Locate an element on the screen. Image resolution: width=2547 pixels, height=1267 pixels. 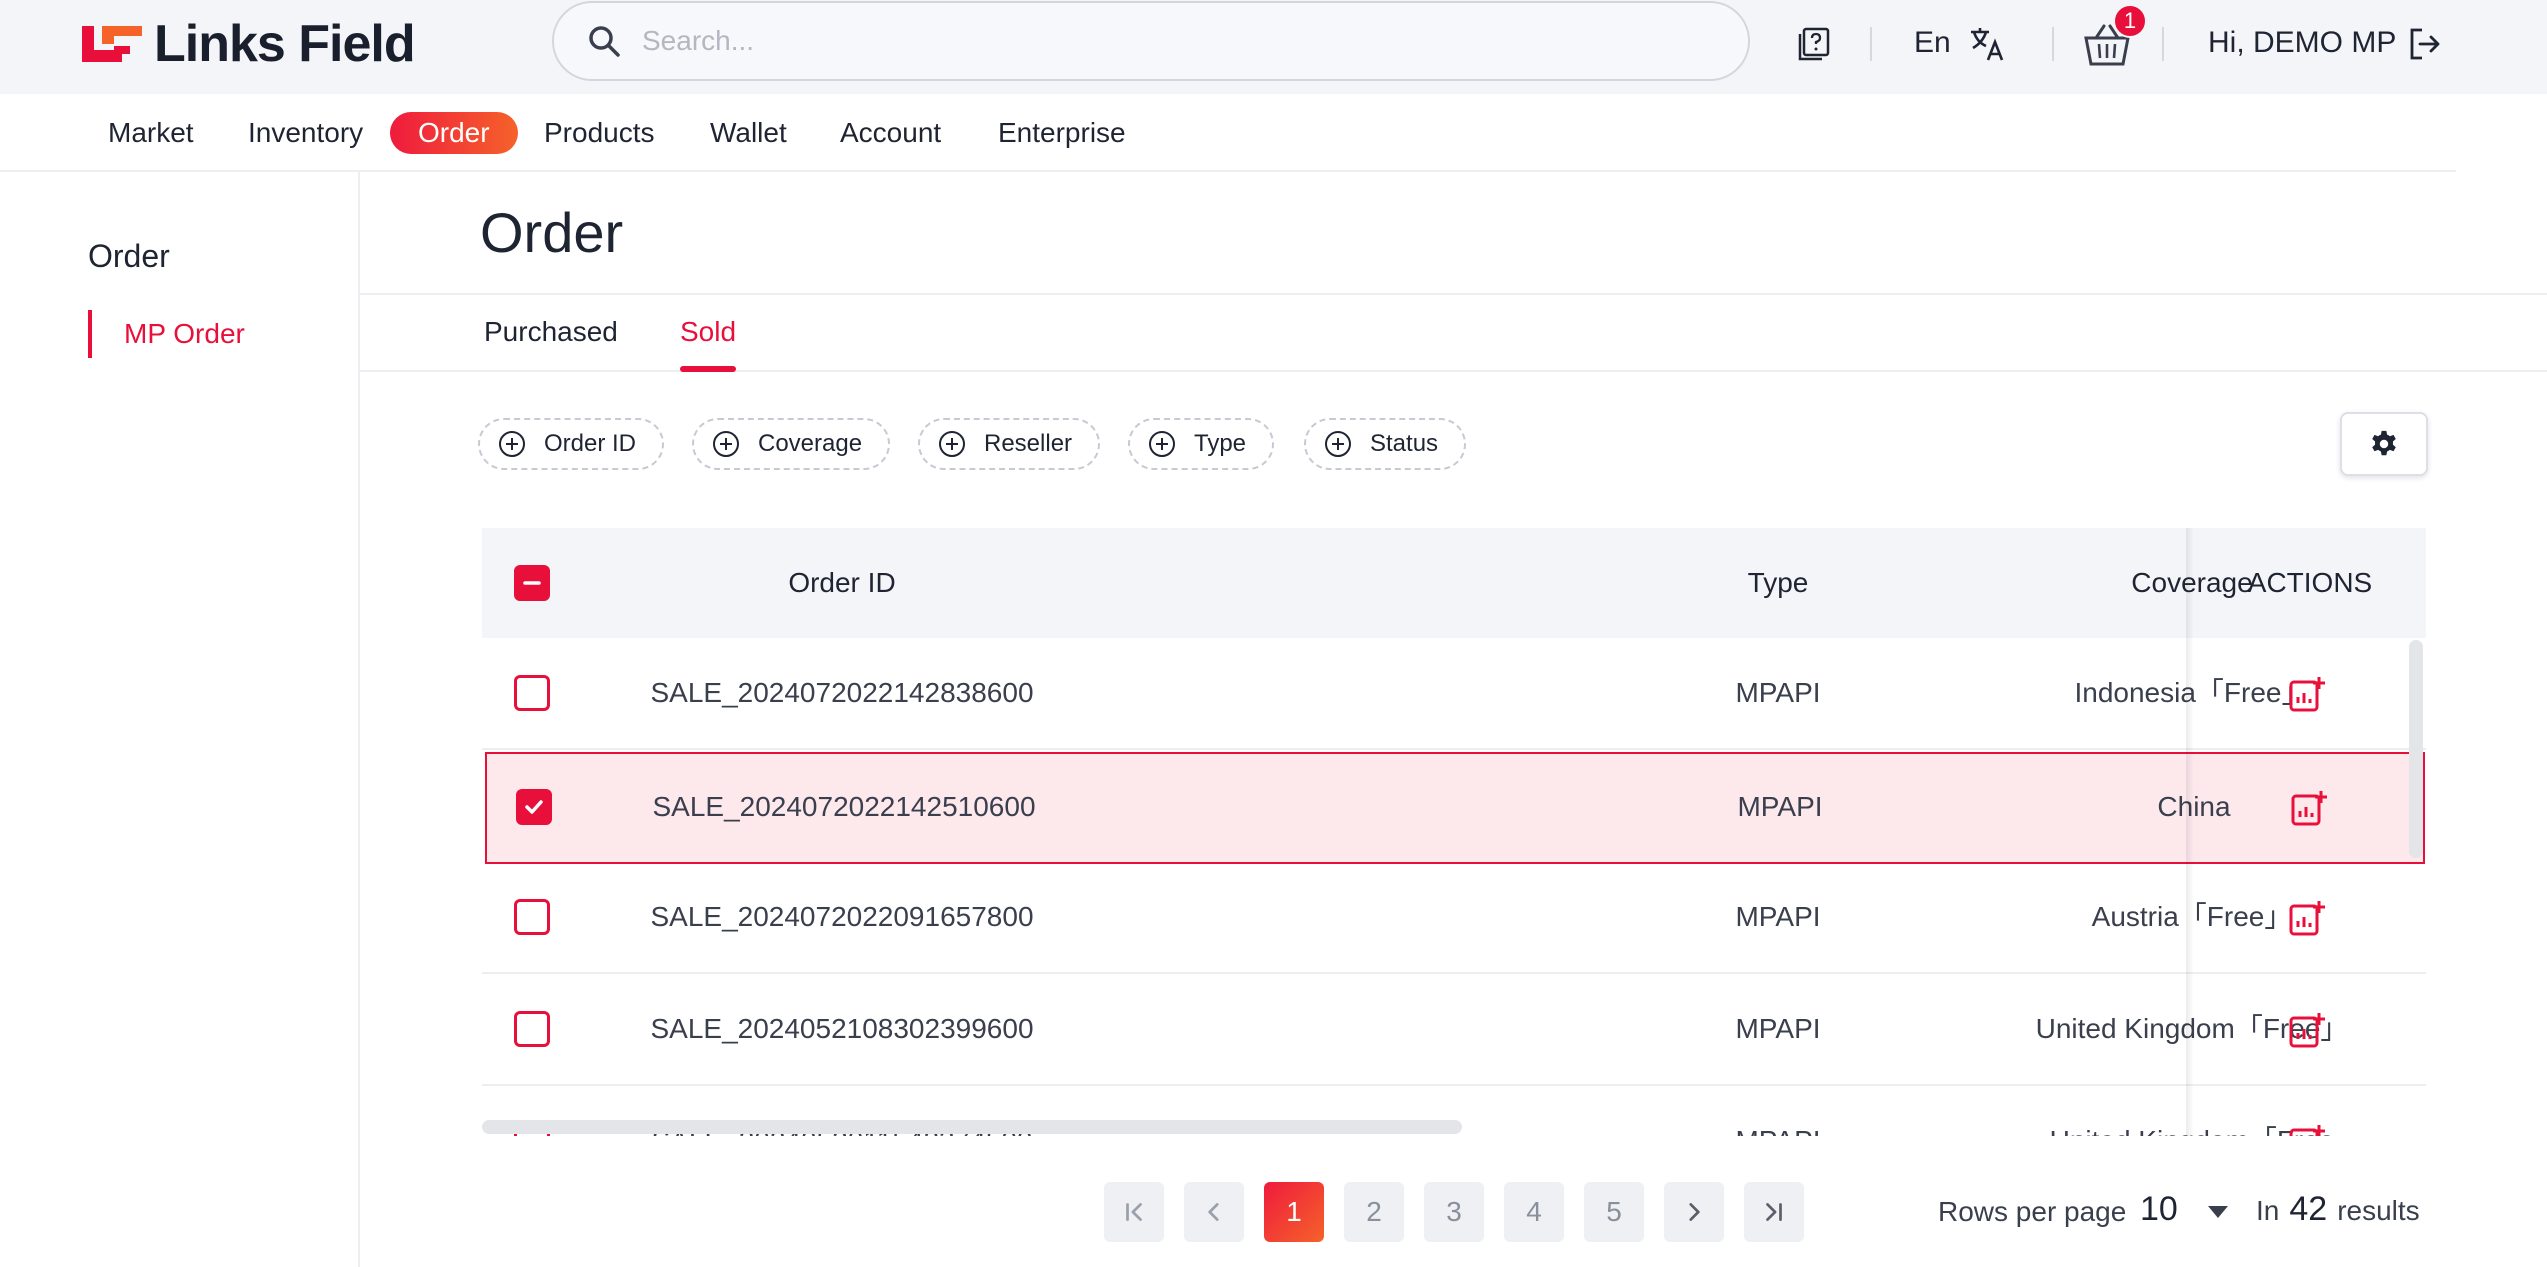
column-header-type: Type is located at coordinates (1778, 583).